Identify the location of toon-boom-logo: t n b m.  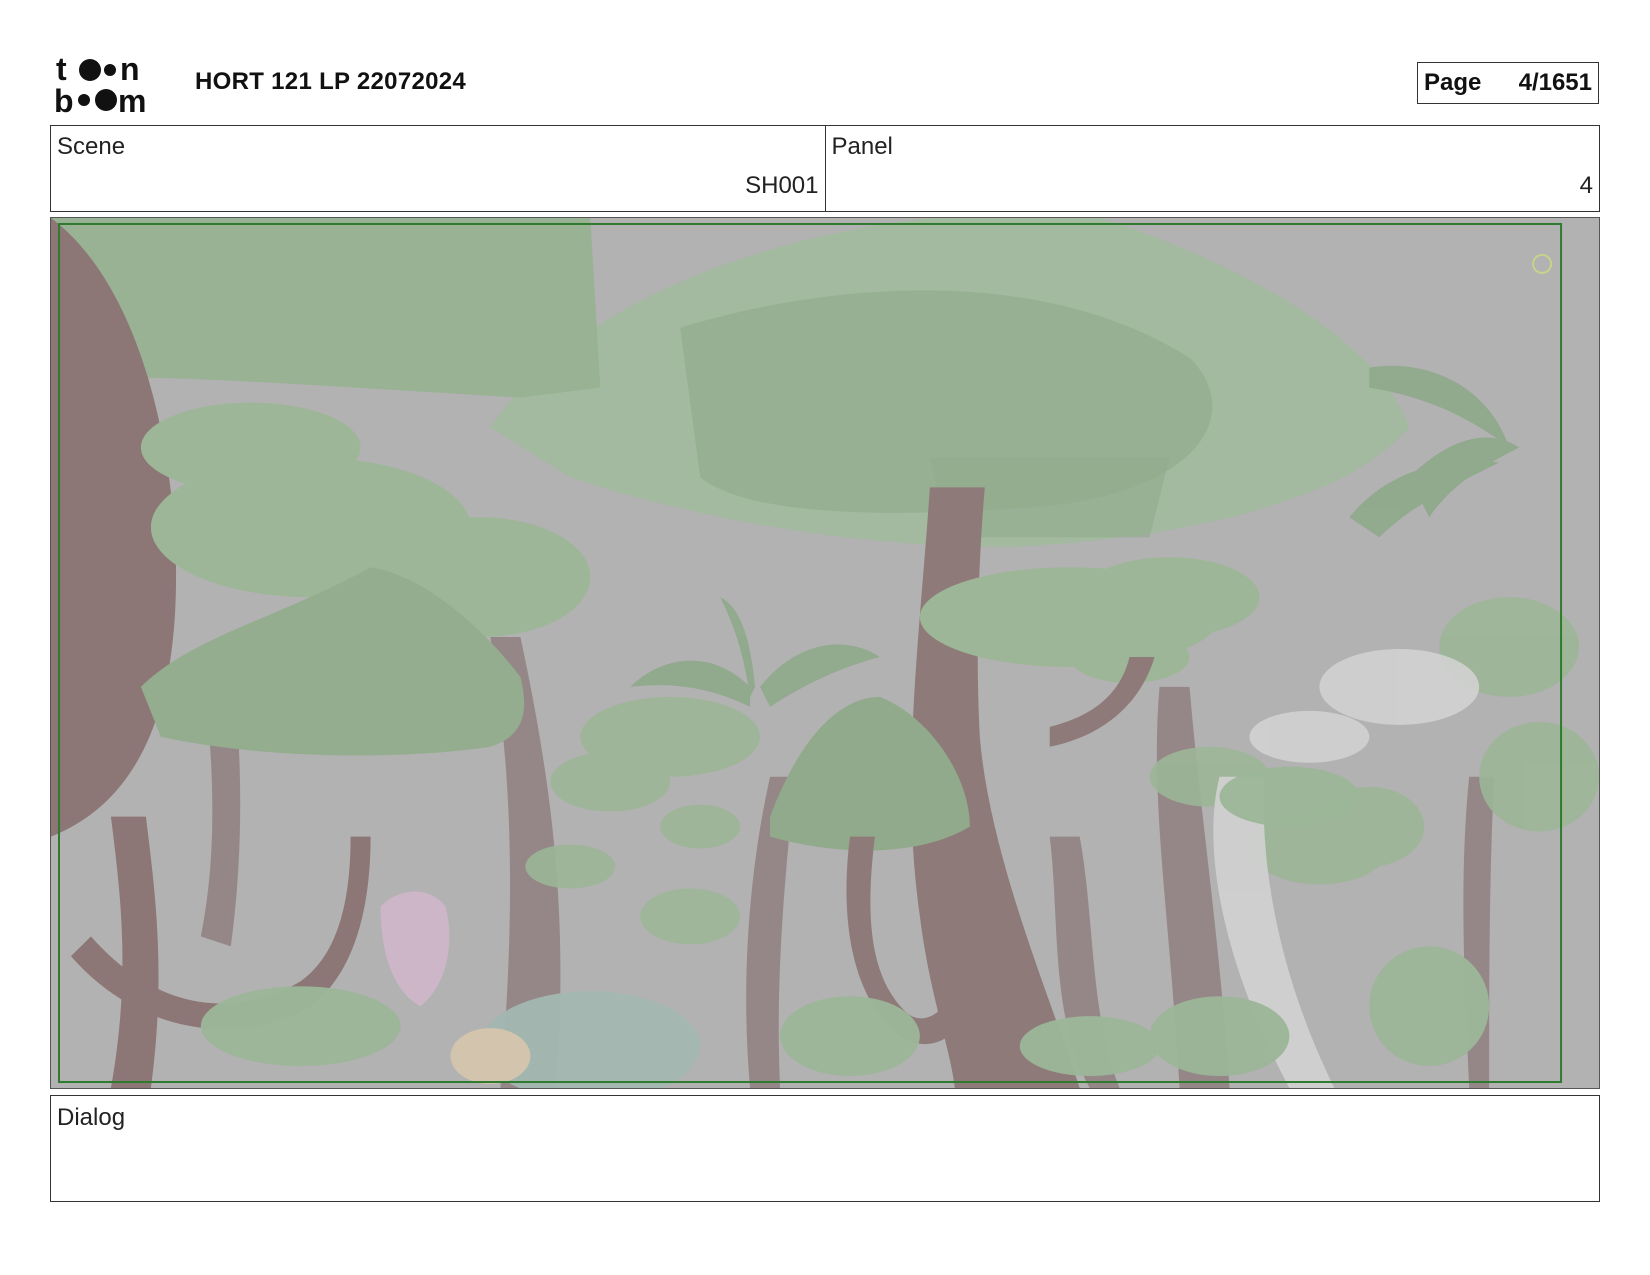
(113, 85).